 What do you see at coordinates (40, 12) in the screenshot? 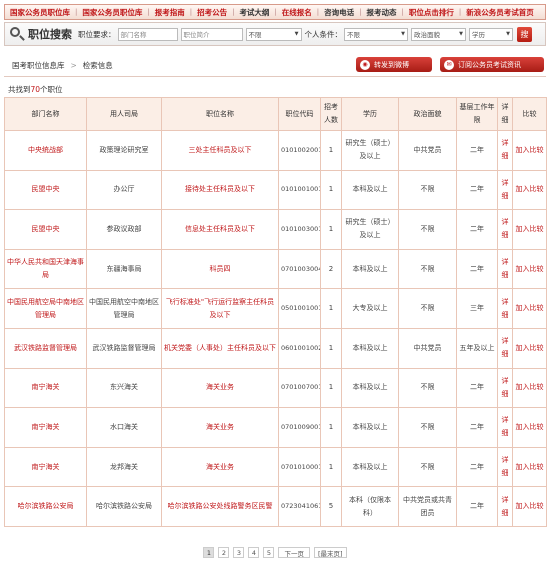
I see `nav-job-database: 国家公务员职位库` at bounding box center [40, 12].